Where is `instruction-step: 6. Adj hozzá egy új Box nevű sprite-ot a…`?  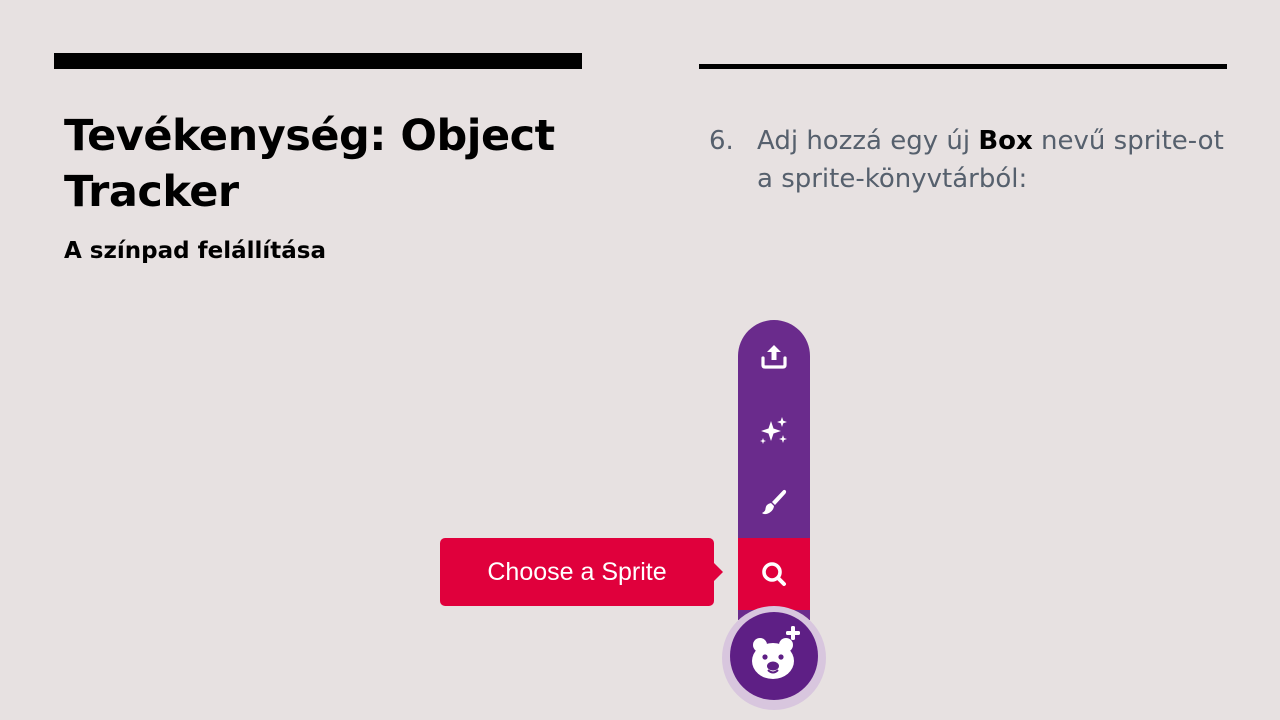
instruction-step: 6. Adj hozzá egy új Box nevű sprite-ot a… is located at coordinates (979, 160).